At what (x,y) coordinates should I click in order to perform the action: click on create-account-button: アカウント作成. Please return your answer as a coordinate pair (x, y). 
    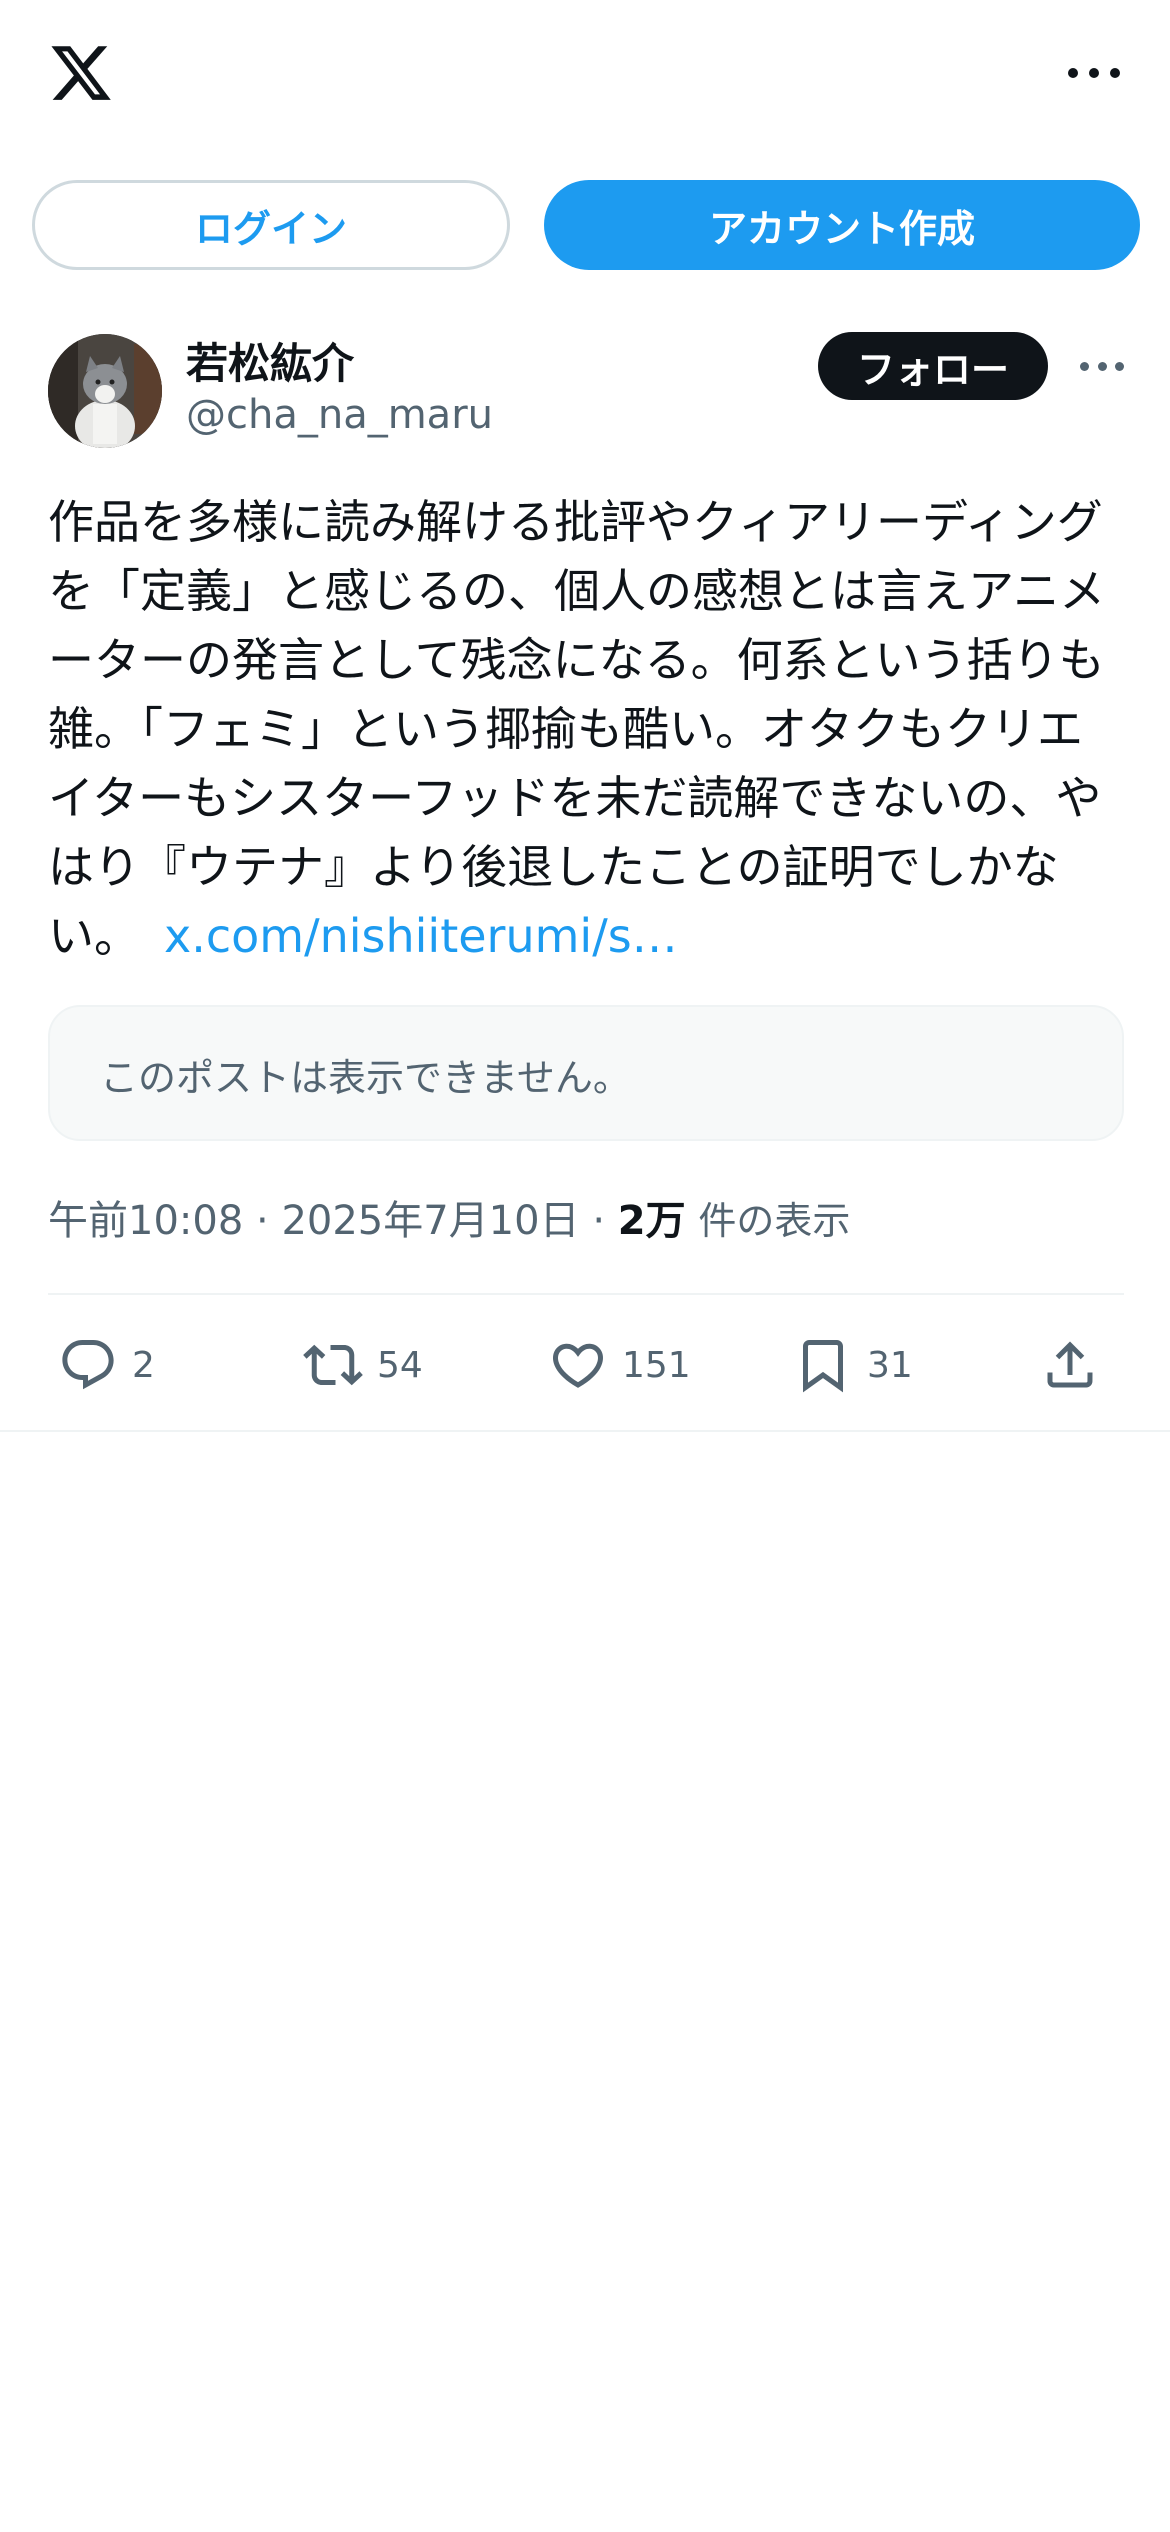
    Looking at the image, I should click on (842, 225).